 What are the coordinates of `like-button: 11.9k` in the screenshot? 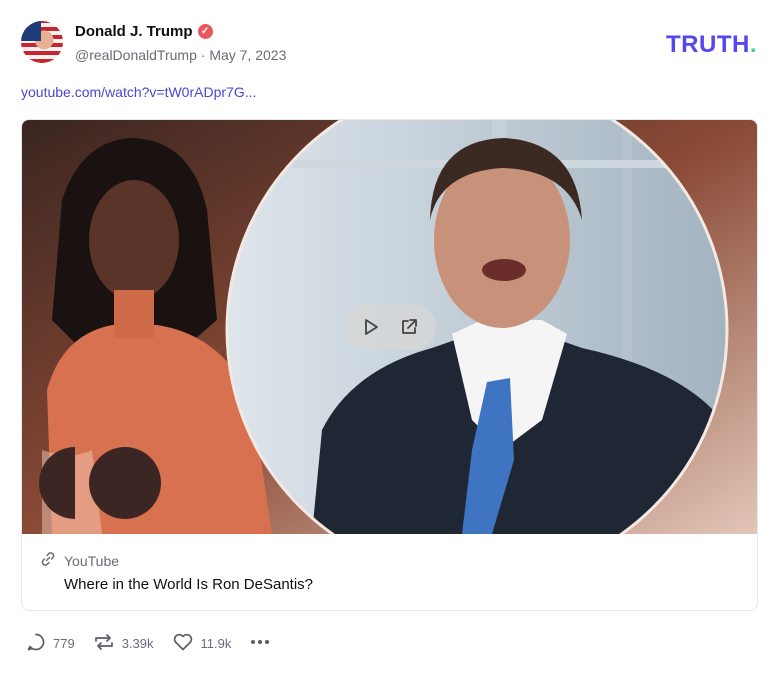 It's located at (202, 643).